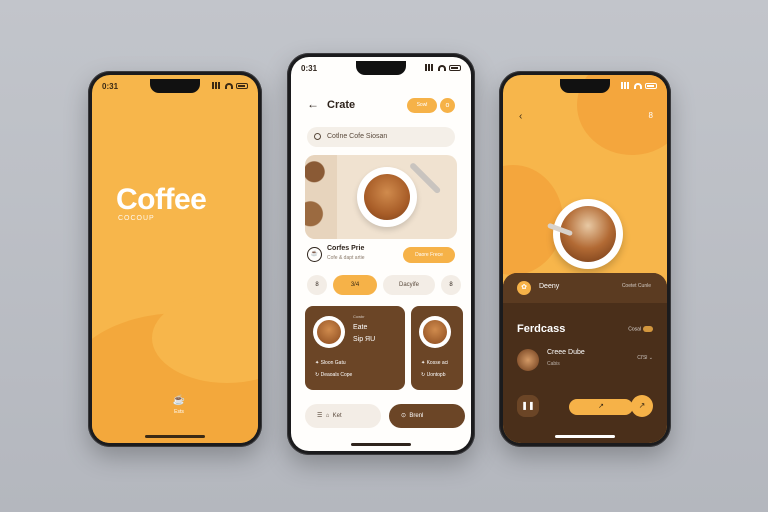 The width and height of the screenshot is (768, 512). What do you see at coordinates (585, 360) in the screenshot?
I see `list-item: Creee Dube Cabis Cl'Sl ⌄` at bounding box center [585, 360].